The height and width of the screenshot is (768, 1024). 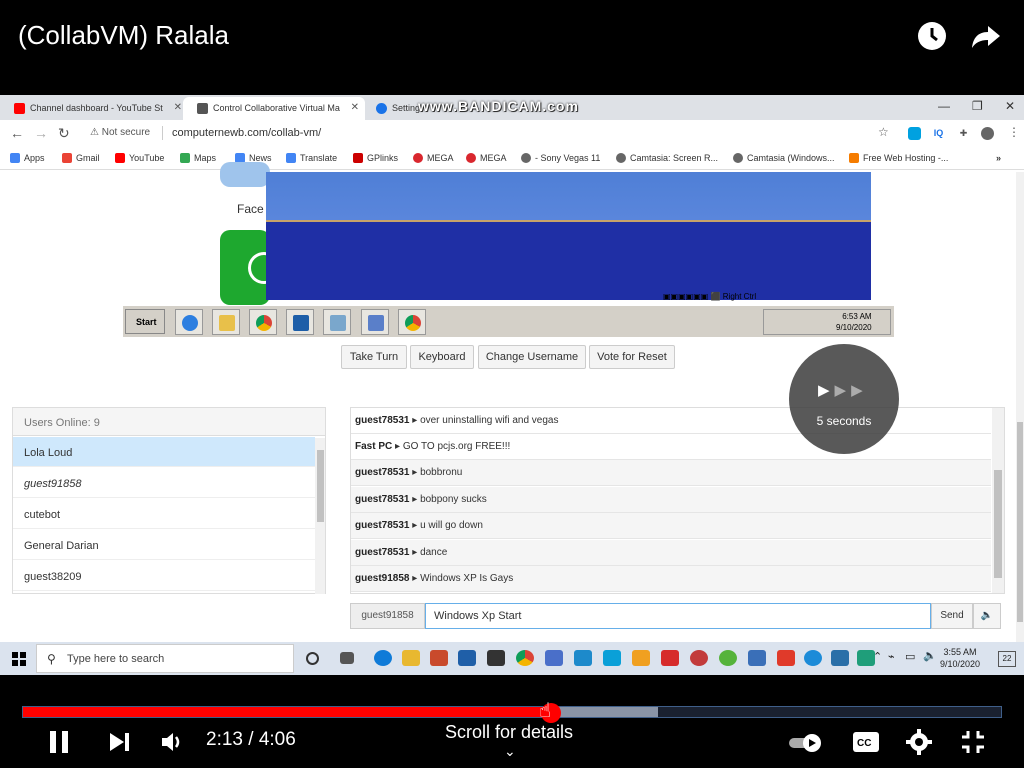 What do you see at coordinates (1020, 407) in the screenshot?
I see `page-scrollbar` at bounding box center [1020, 407].